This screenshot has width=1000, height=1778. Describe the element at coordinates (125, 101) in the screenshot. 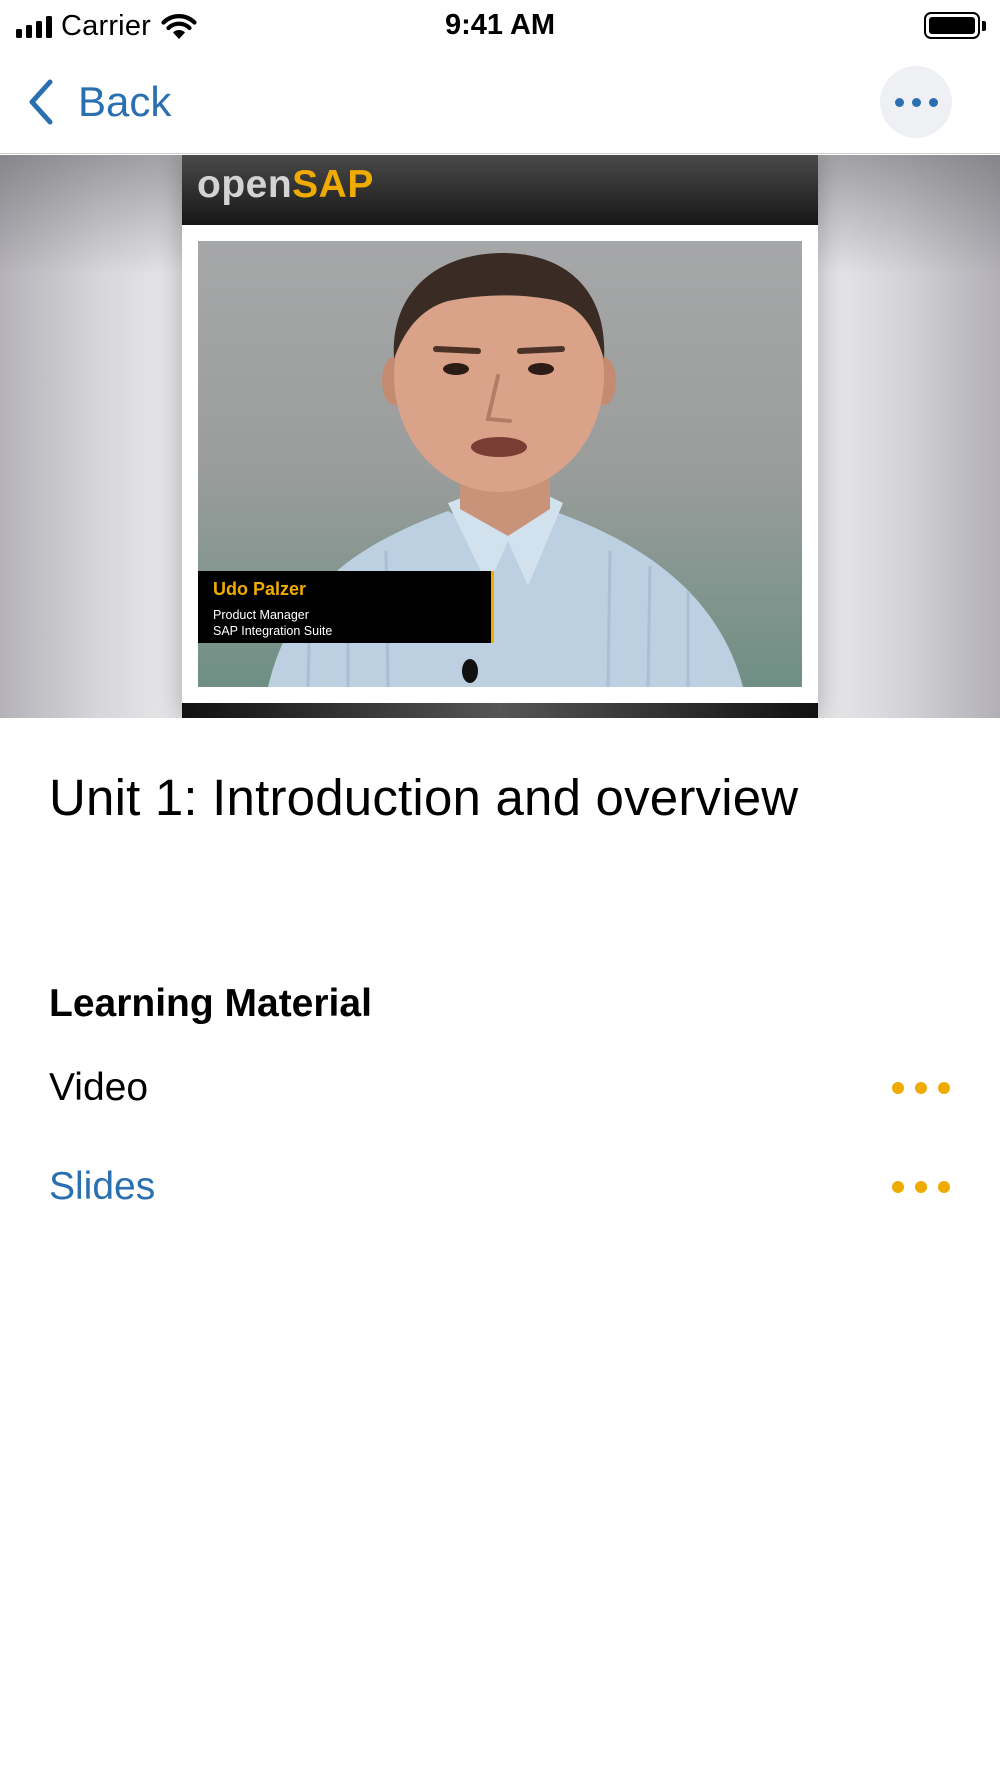

I see `back-label: Back` at that location.